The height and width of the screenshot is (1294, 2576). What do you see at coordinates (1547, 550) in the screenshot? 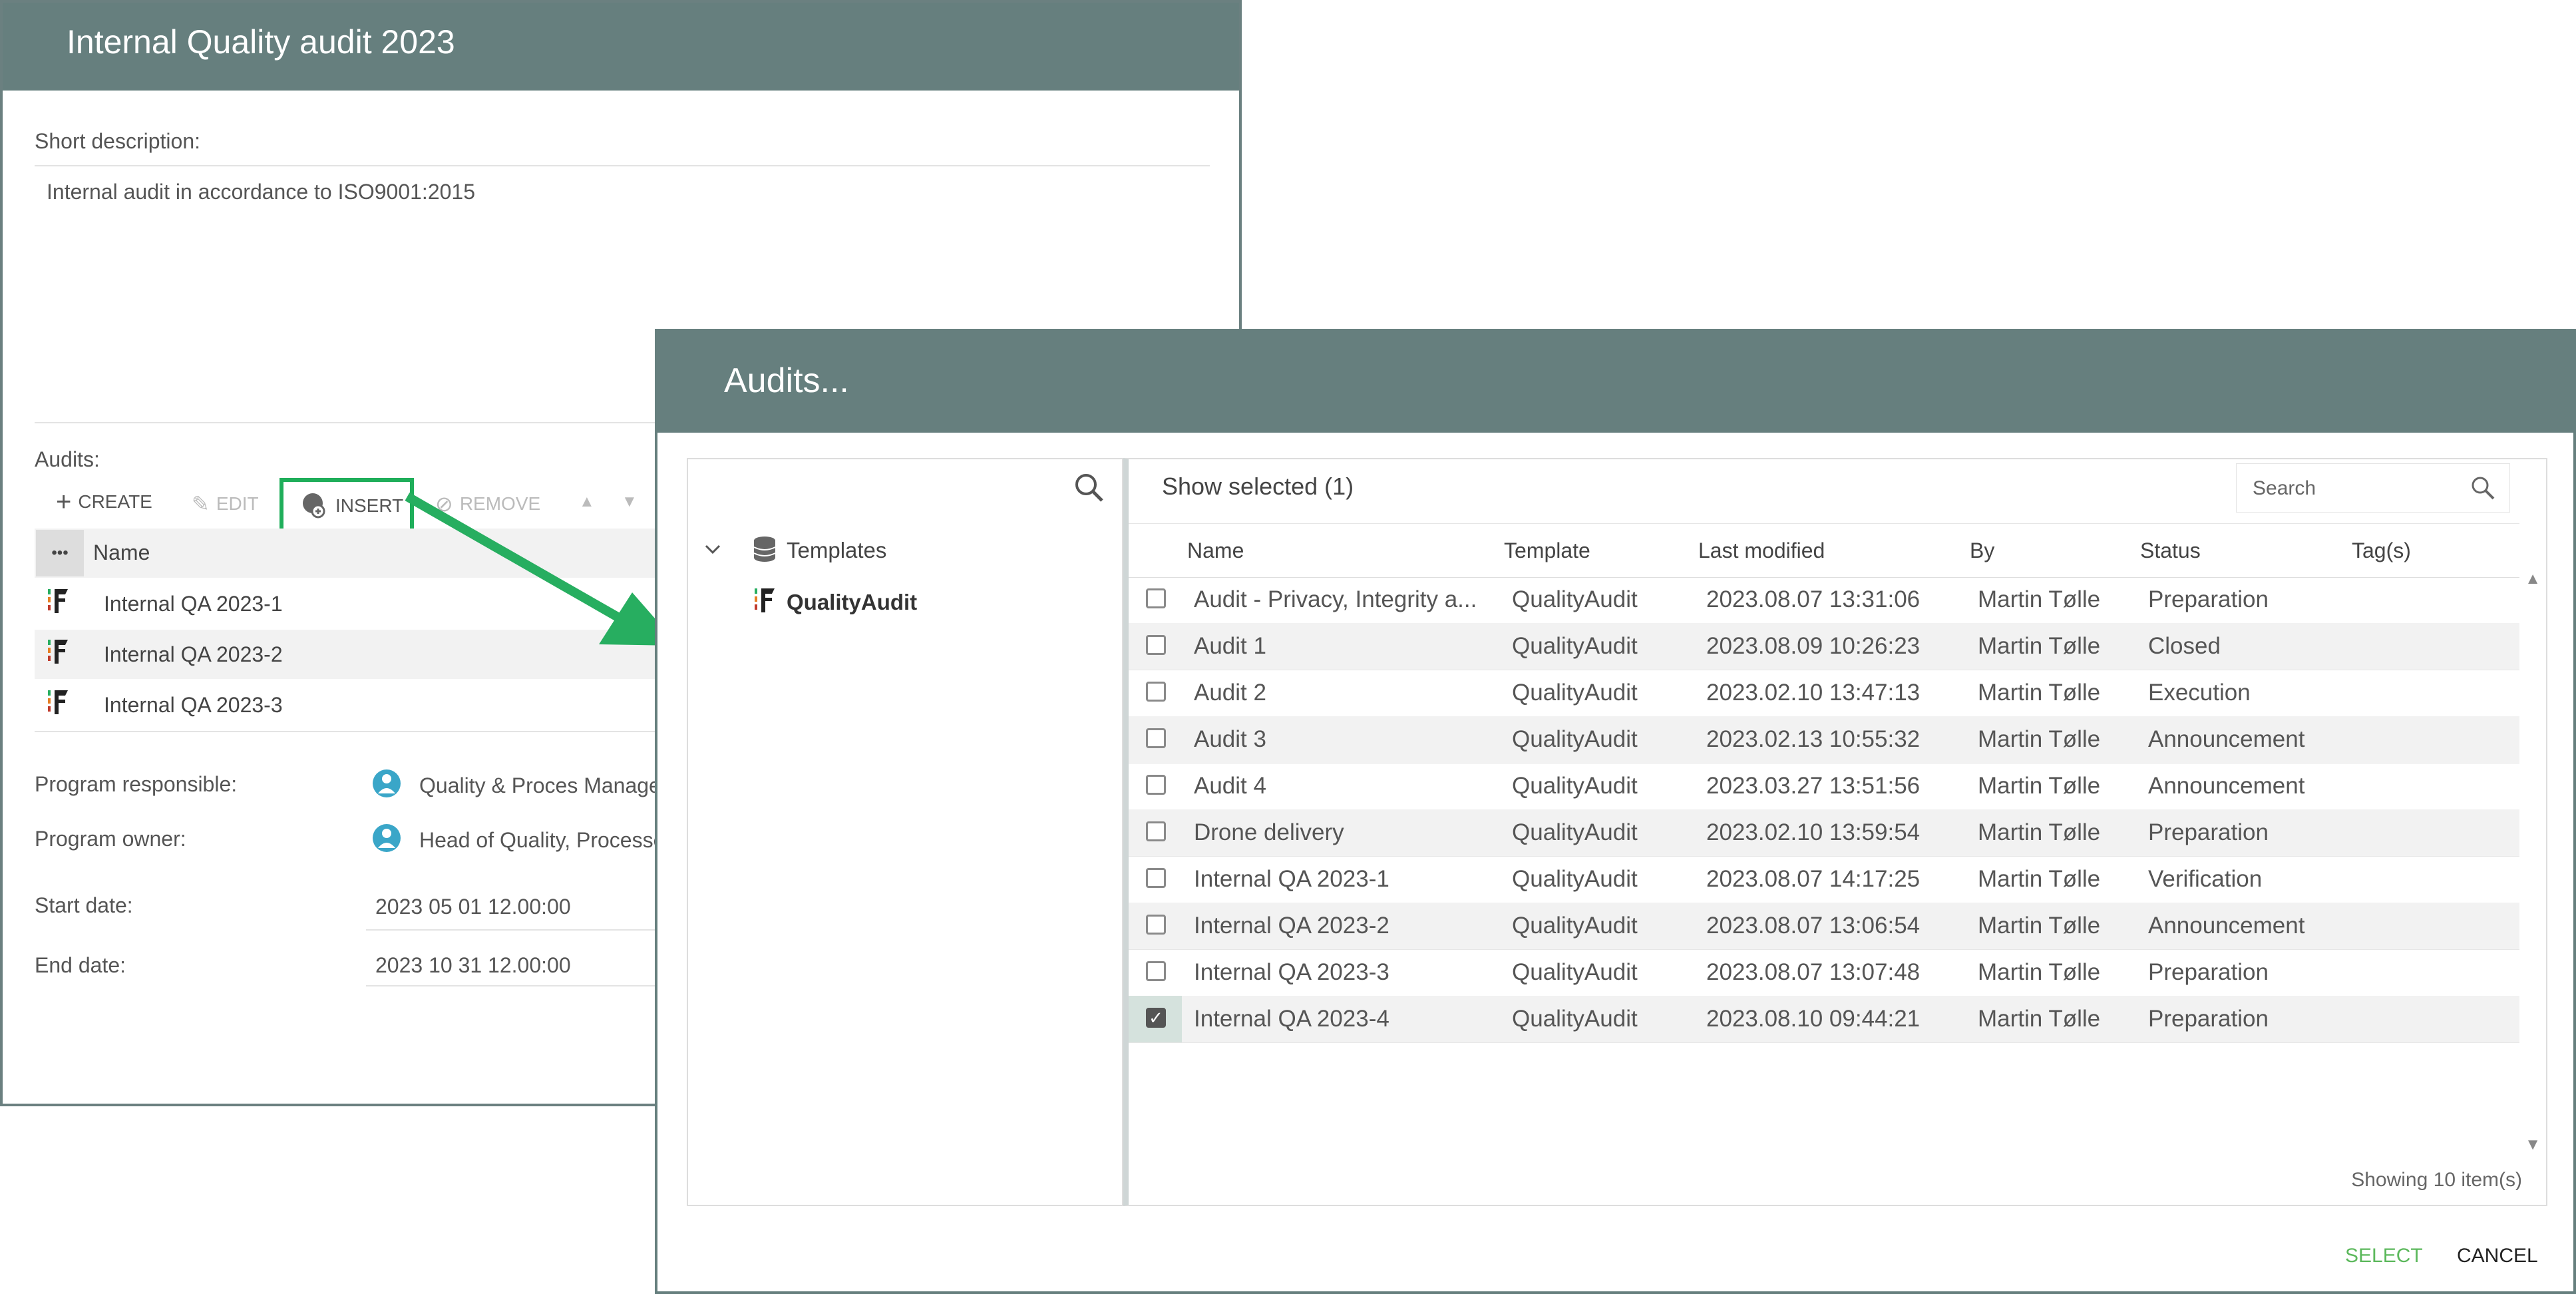
I see `column-header-template: Template` at bounding box center [1547, 550].